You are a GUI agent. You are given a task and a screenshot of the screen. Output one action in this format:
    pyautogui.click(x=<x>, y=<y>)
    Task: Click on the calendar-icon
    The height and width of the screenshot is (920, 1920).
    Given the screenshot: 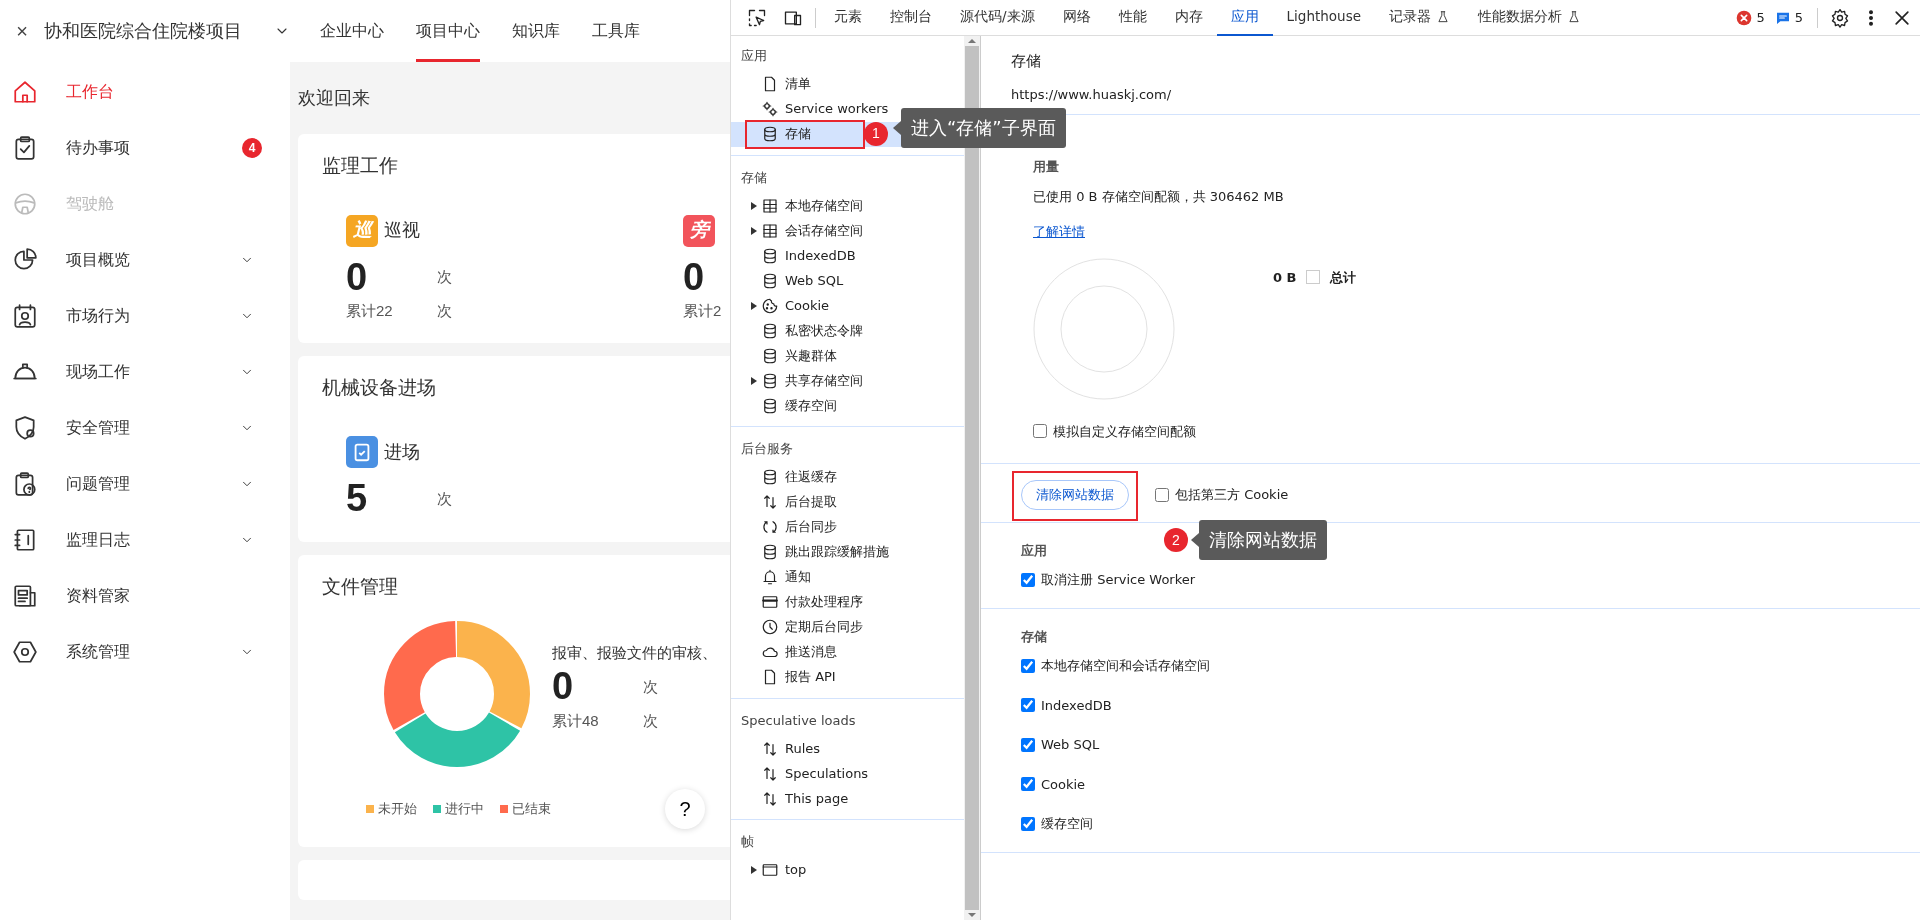 What is the action you would take?
    pyautogui.click(x=25, y=316)
    